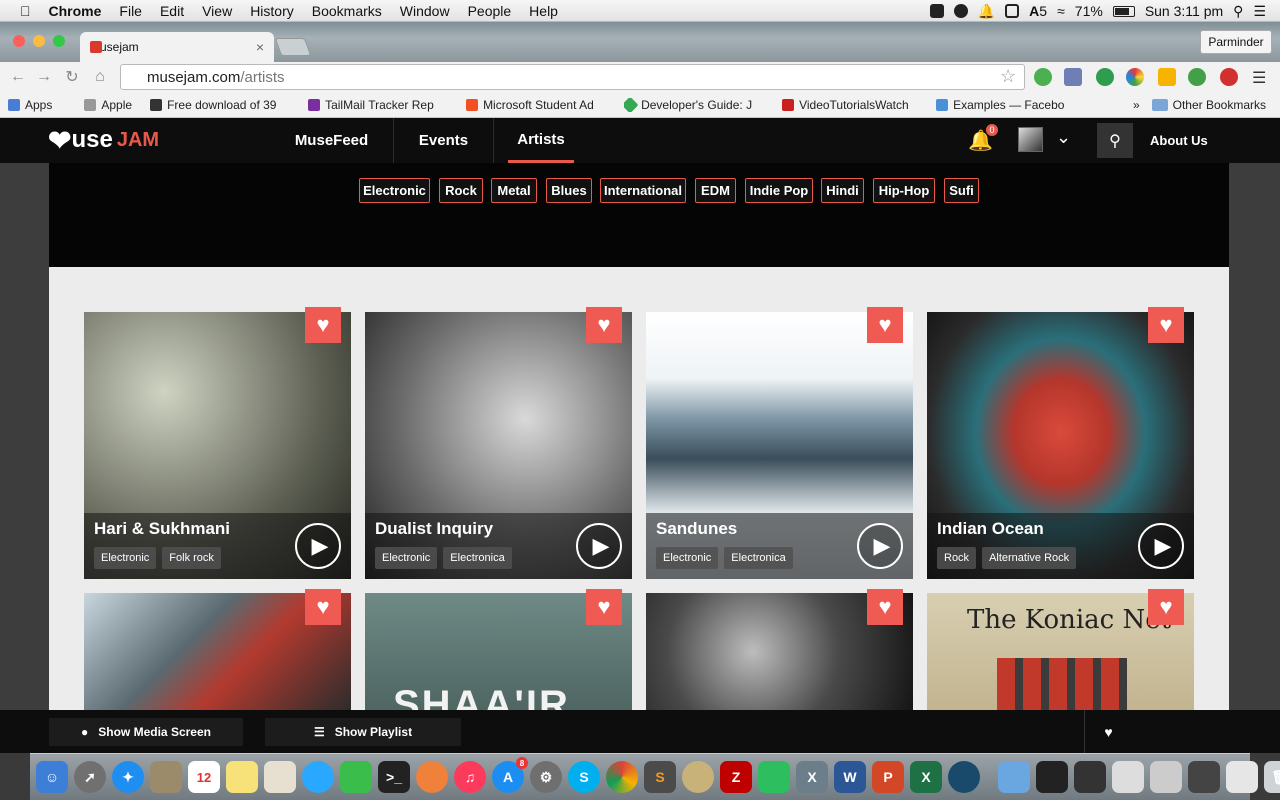 The height and width of the screenshot is (800, 1280). Describe the element at coordinates (936, 11) in the screenshot. I see `evernote-icon` at that location.